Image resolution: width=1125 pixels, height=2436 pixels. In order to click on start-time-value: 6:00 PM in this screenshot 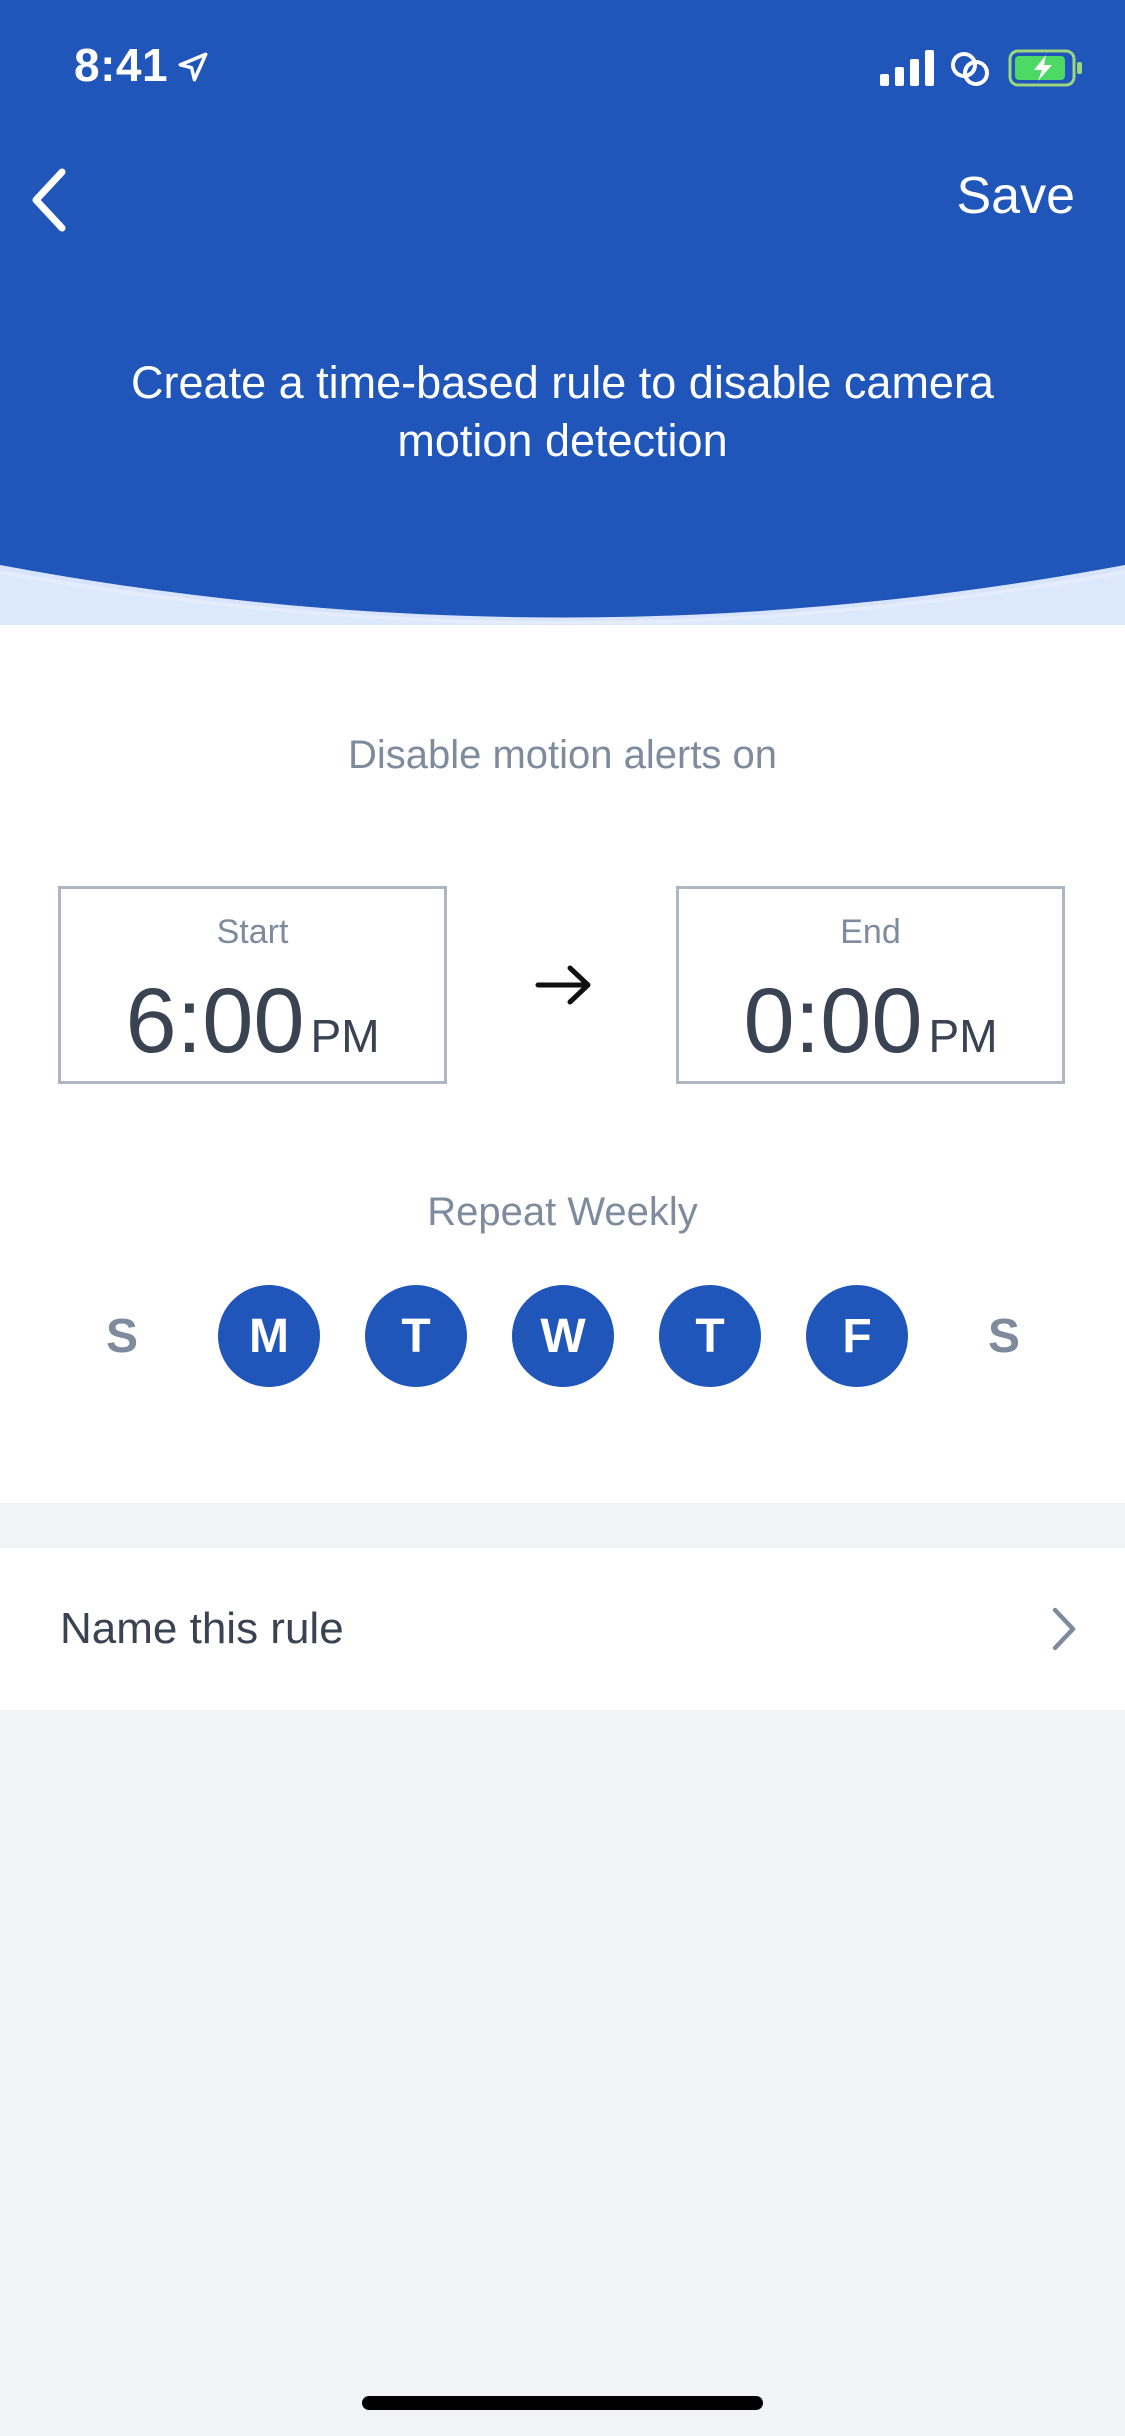, I will do `click(252, 1021)`.